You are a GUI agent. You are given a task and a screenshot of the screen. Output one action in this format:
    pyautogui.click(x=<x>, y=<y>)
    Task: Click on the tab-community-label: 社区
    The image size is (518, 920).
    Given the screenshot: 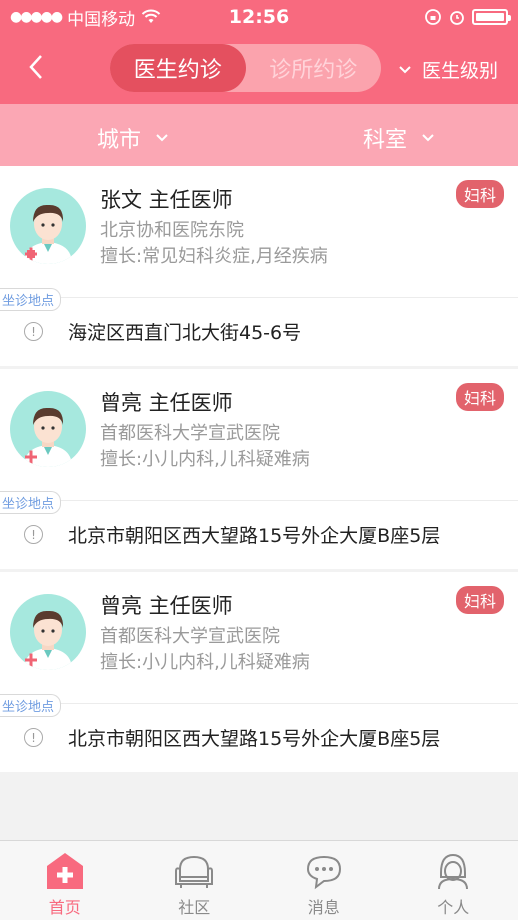 What is the action you would take?
    pyautogui.click(x=194, y=907)
    